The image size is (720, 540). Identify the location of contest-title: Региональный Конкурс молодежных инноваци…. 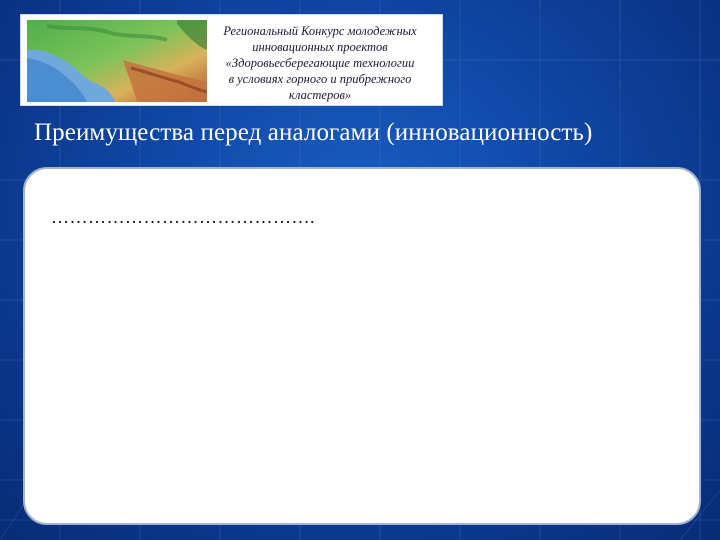
(320, 63).